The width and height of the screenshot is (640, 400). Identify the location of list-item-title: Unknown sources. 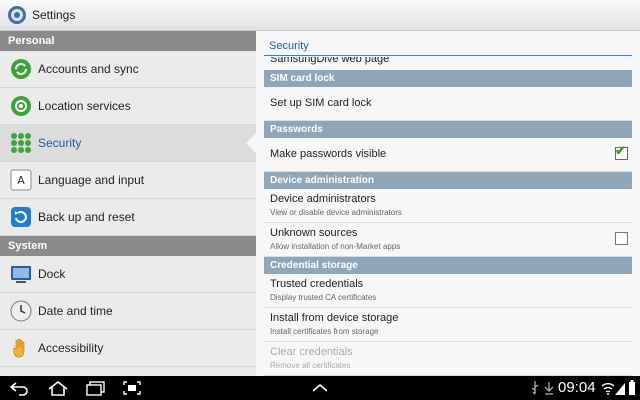
(314, 233).